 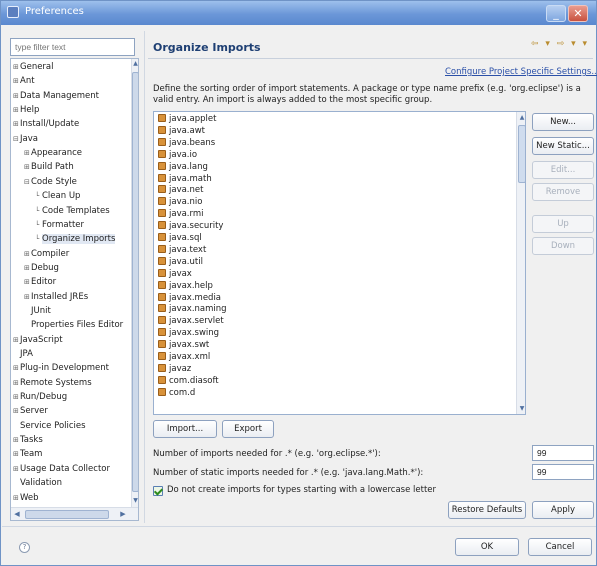 What do you see at coordinates (38, 340) in the screenshot?
I see `tree-item: ⊞JavaScript` at bounding box center [38, 340].